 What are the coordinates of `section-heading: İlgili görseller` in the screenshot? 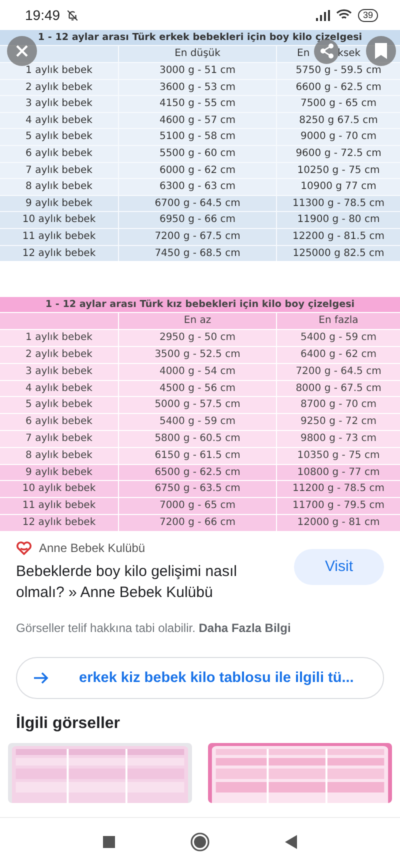 It's located at (68, 723).